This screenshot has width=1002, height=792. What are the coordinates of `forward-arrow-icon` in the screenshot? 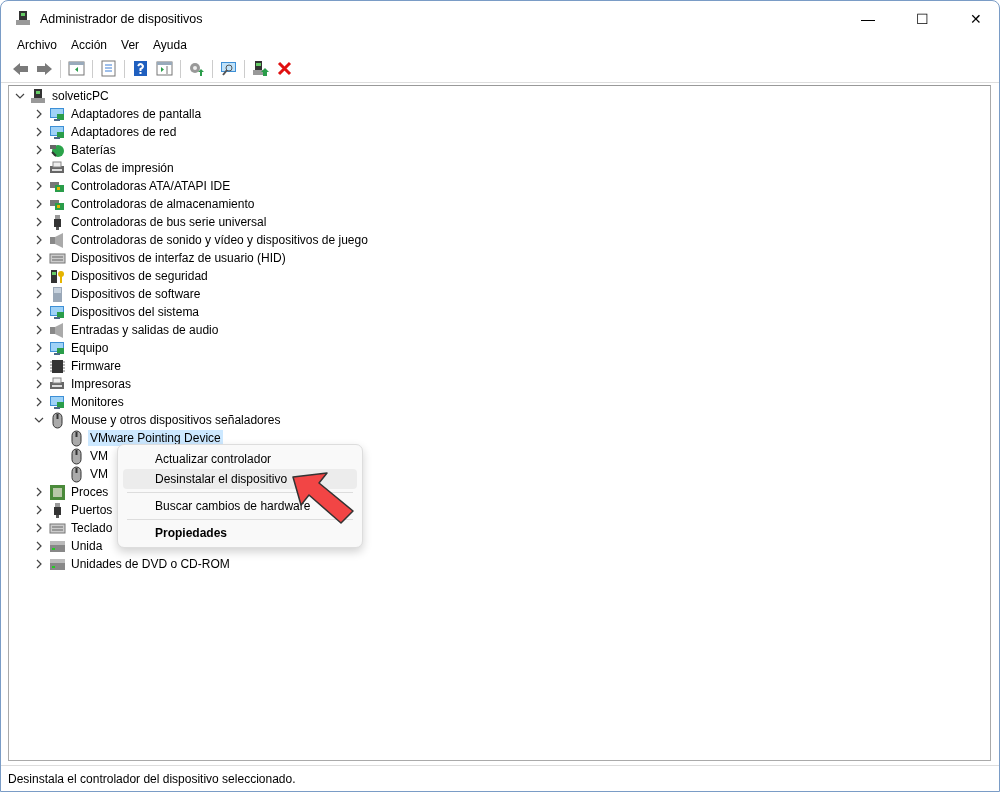 It's located at (44, 68).